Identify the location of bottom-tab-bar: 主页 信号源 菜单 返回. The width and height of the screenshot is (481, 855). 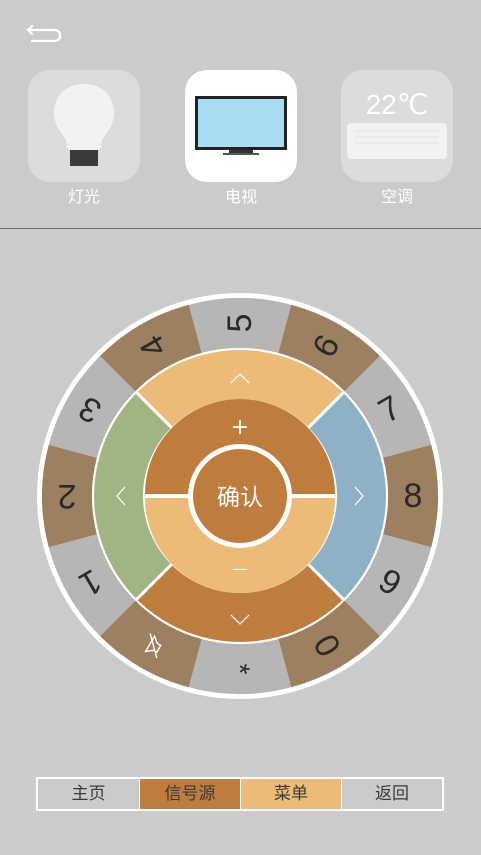
(240, 794).